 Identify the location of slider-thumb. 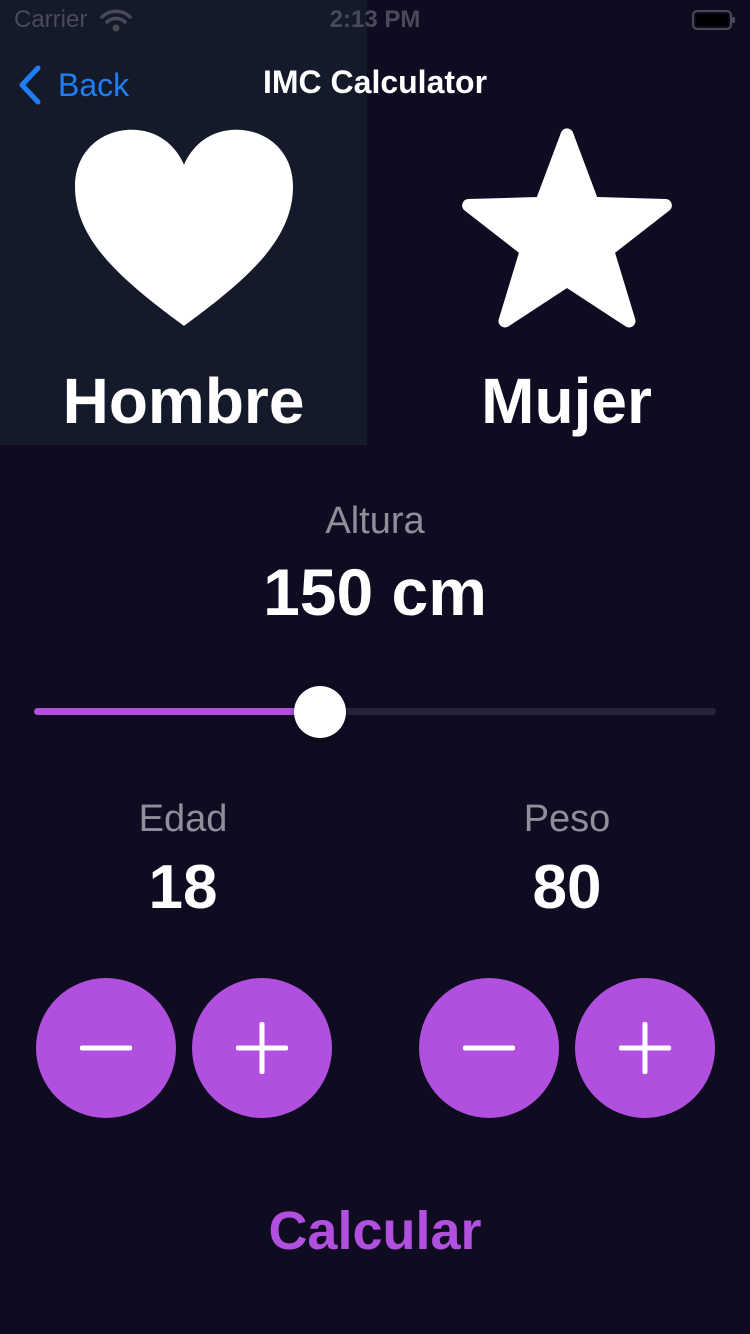
(320, 712).